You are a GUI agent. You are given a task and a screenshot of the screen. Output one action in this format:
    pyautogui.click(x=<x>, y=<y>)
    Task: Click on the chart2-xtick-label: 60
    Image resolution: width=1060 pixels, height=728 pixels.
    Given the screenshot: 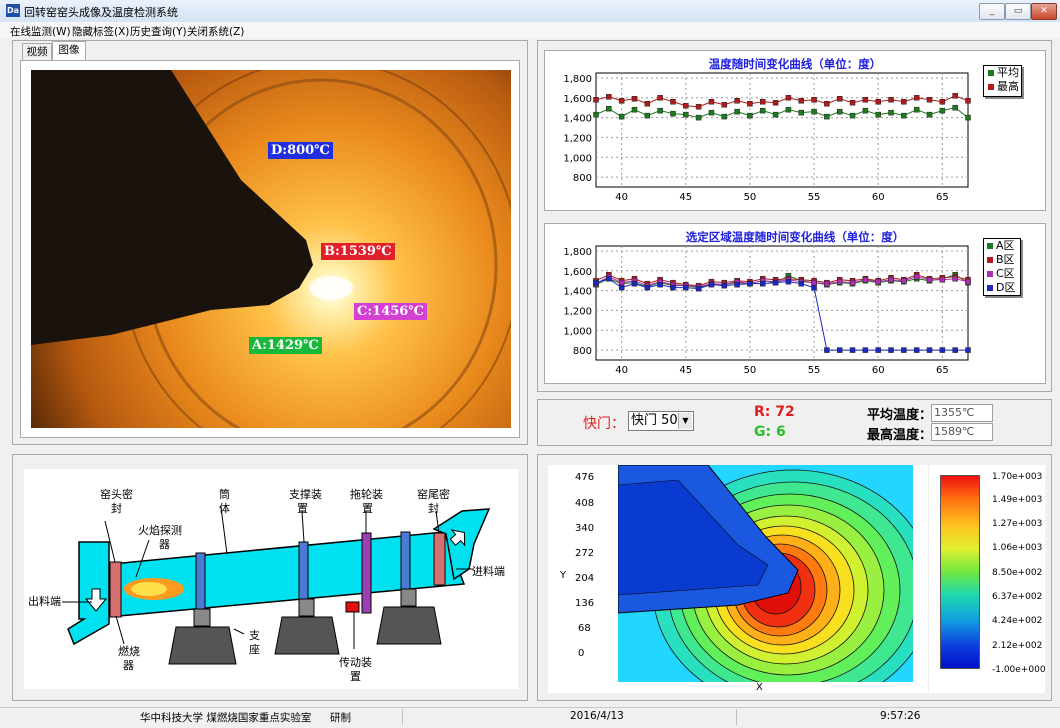 What is the action you would take?
    pyautogui.click(x=878, y=370)
    